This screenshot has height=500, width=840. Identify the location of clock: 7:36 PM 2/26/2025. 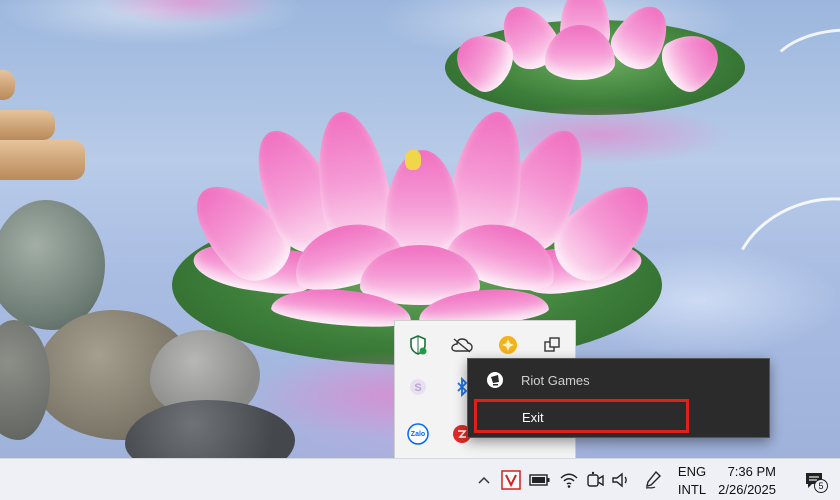
(746, 481).